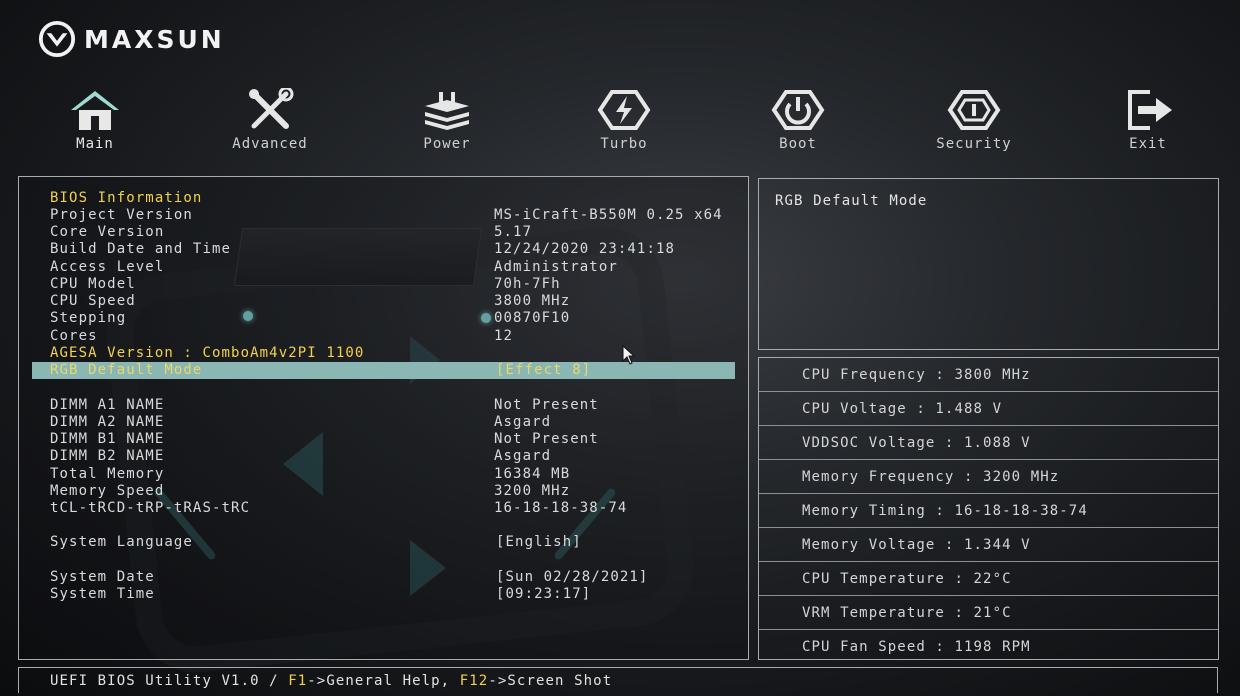  Describe the element at coordinates (362, 249) in the screenshot. I see `info-row-build-date: Build Date and Time 12/24/2020 23:41:18` at that location.